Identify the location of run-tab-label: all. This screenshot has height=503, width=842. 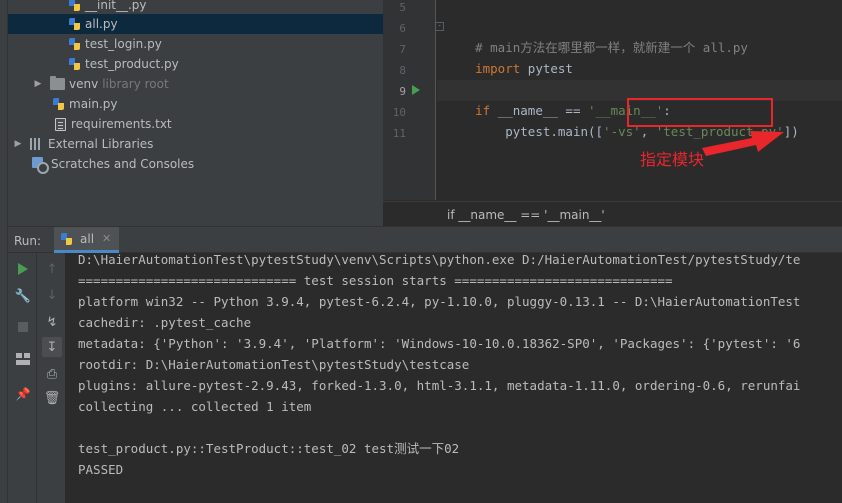
(87, 238).